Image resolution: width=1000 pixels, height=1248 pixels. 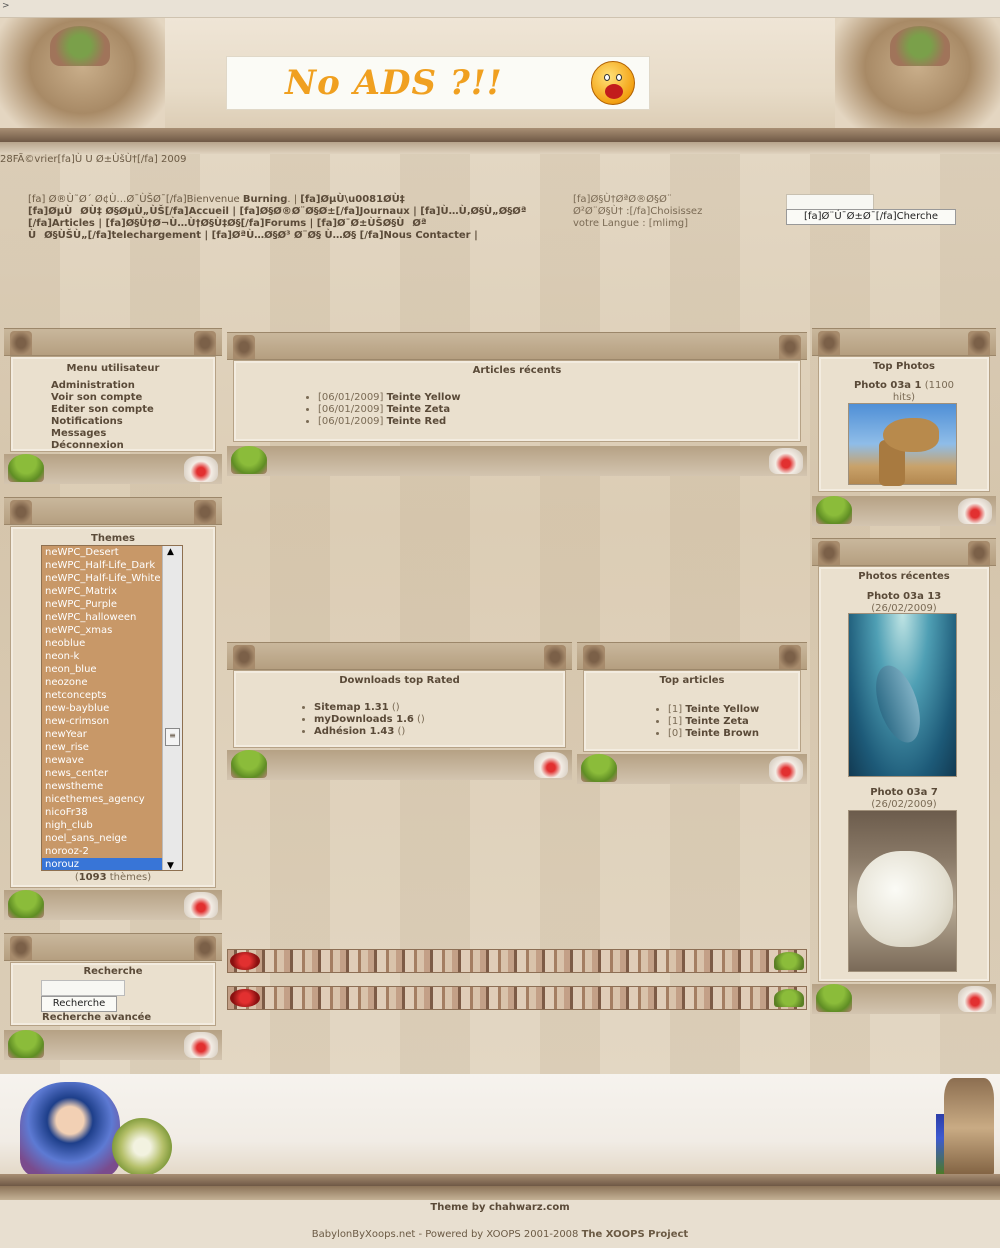 I want to click on menu-item-administration: Administration, so click(x=133, y=386).